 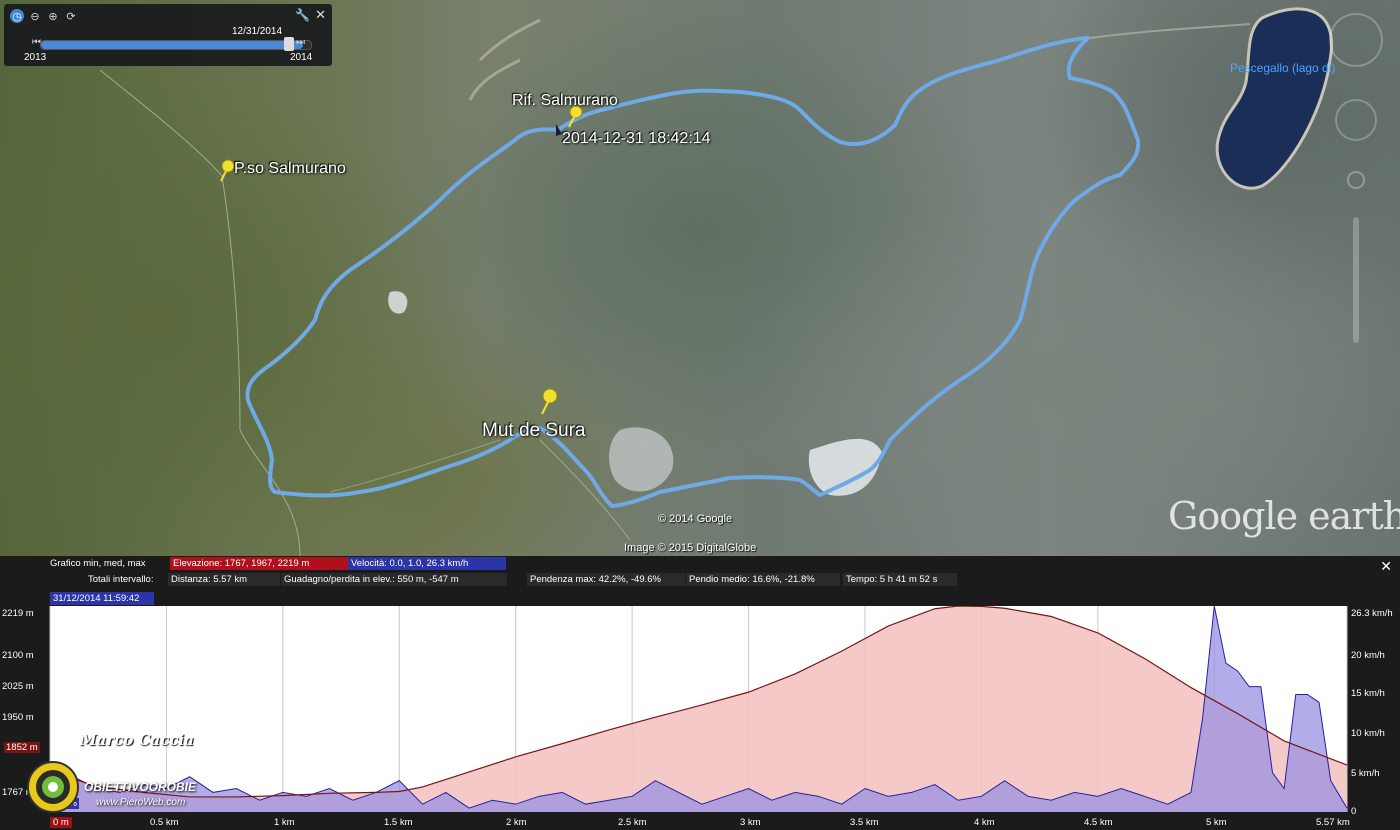 I want to click on x-tick: 4 km, so click(x=984, y=822).